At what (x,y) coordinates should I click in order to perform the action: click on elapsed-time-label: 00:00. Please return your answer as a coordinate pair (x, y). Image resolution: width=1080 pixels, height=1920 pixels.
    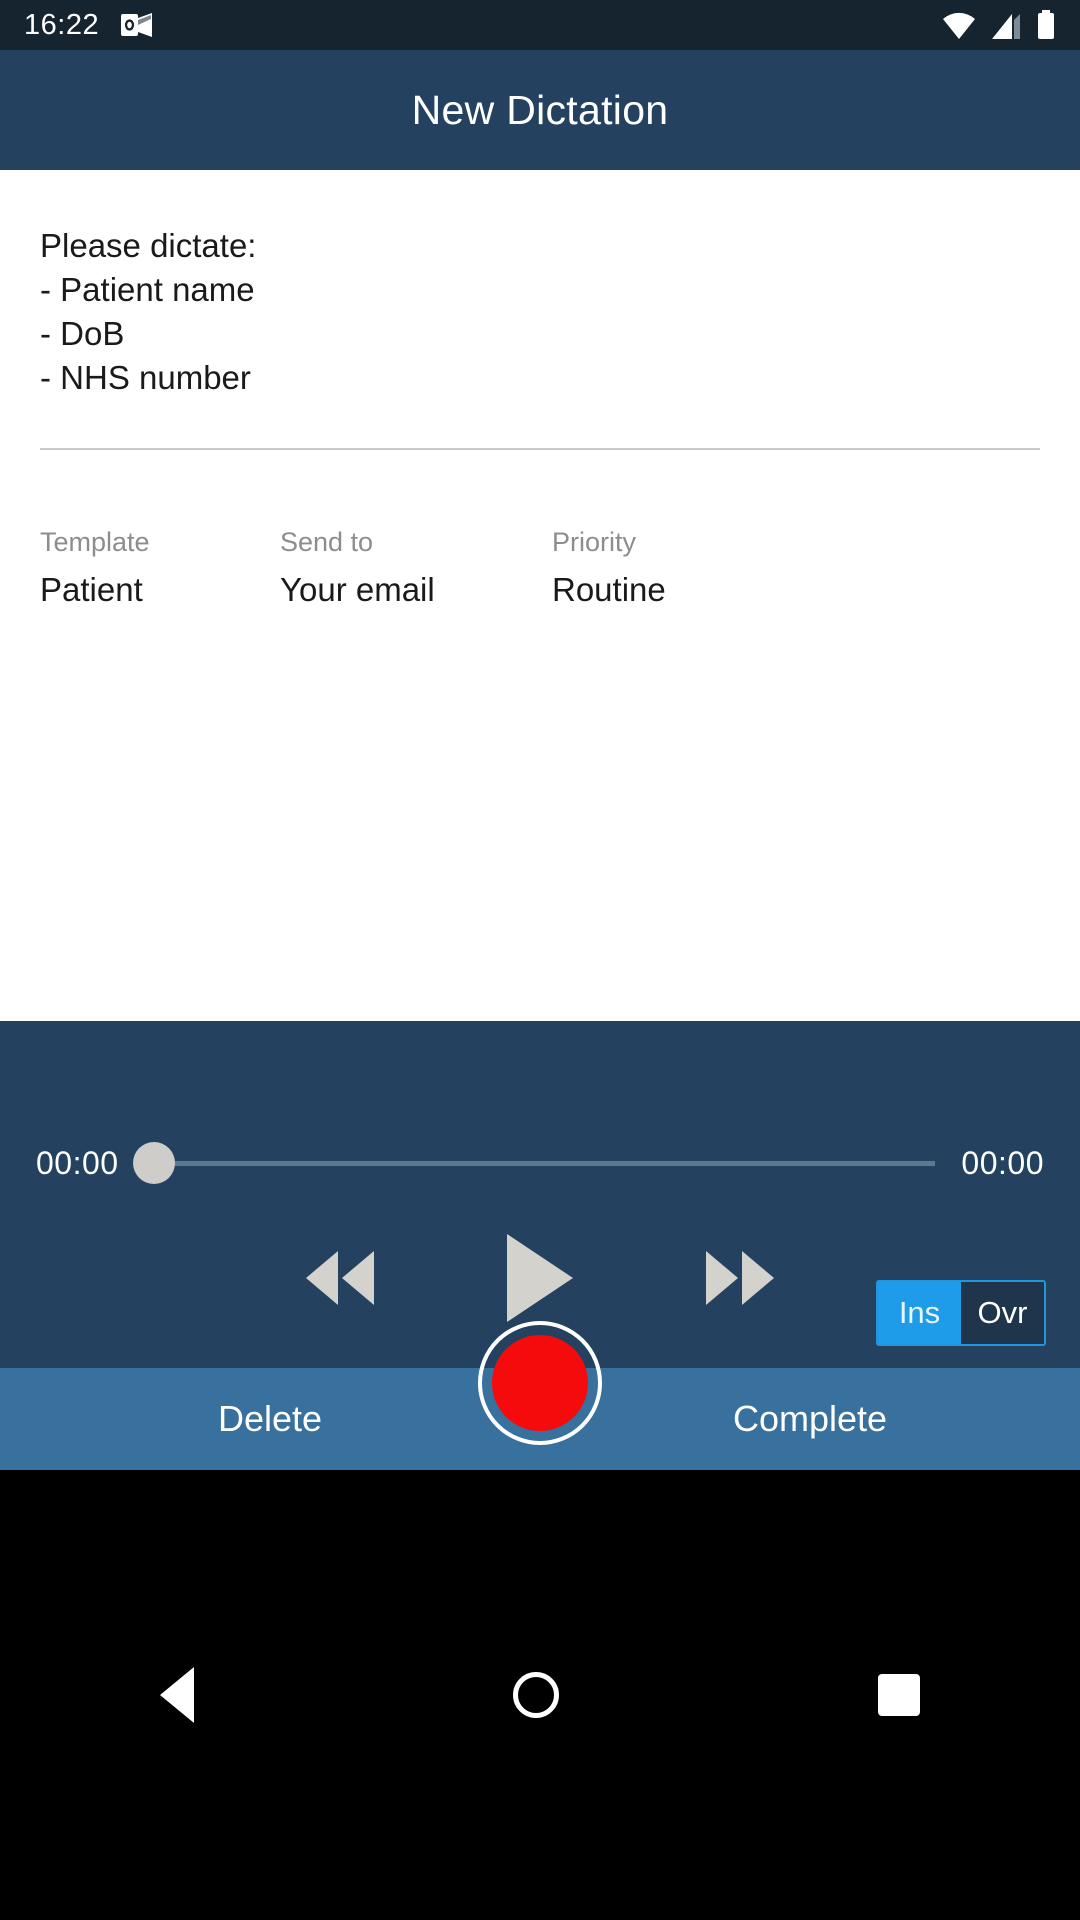
    Looking at the image, I should click on (77, 1162).